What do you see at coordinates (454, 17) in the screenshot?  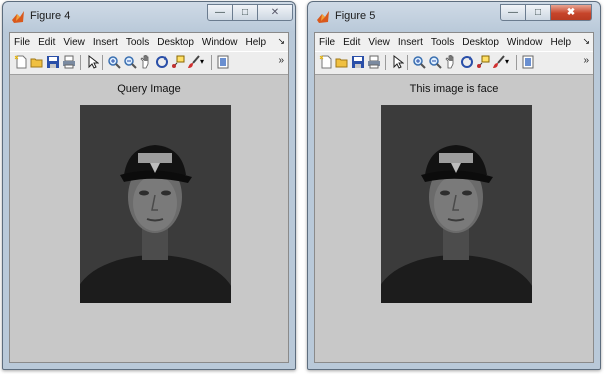 I see `title-bar: Figure 5 — □ ✖` at bounding box center [454, 17].